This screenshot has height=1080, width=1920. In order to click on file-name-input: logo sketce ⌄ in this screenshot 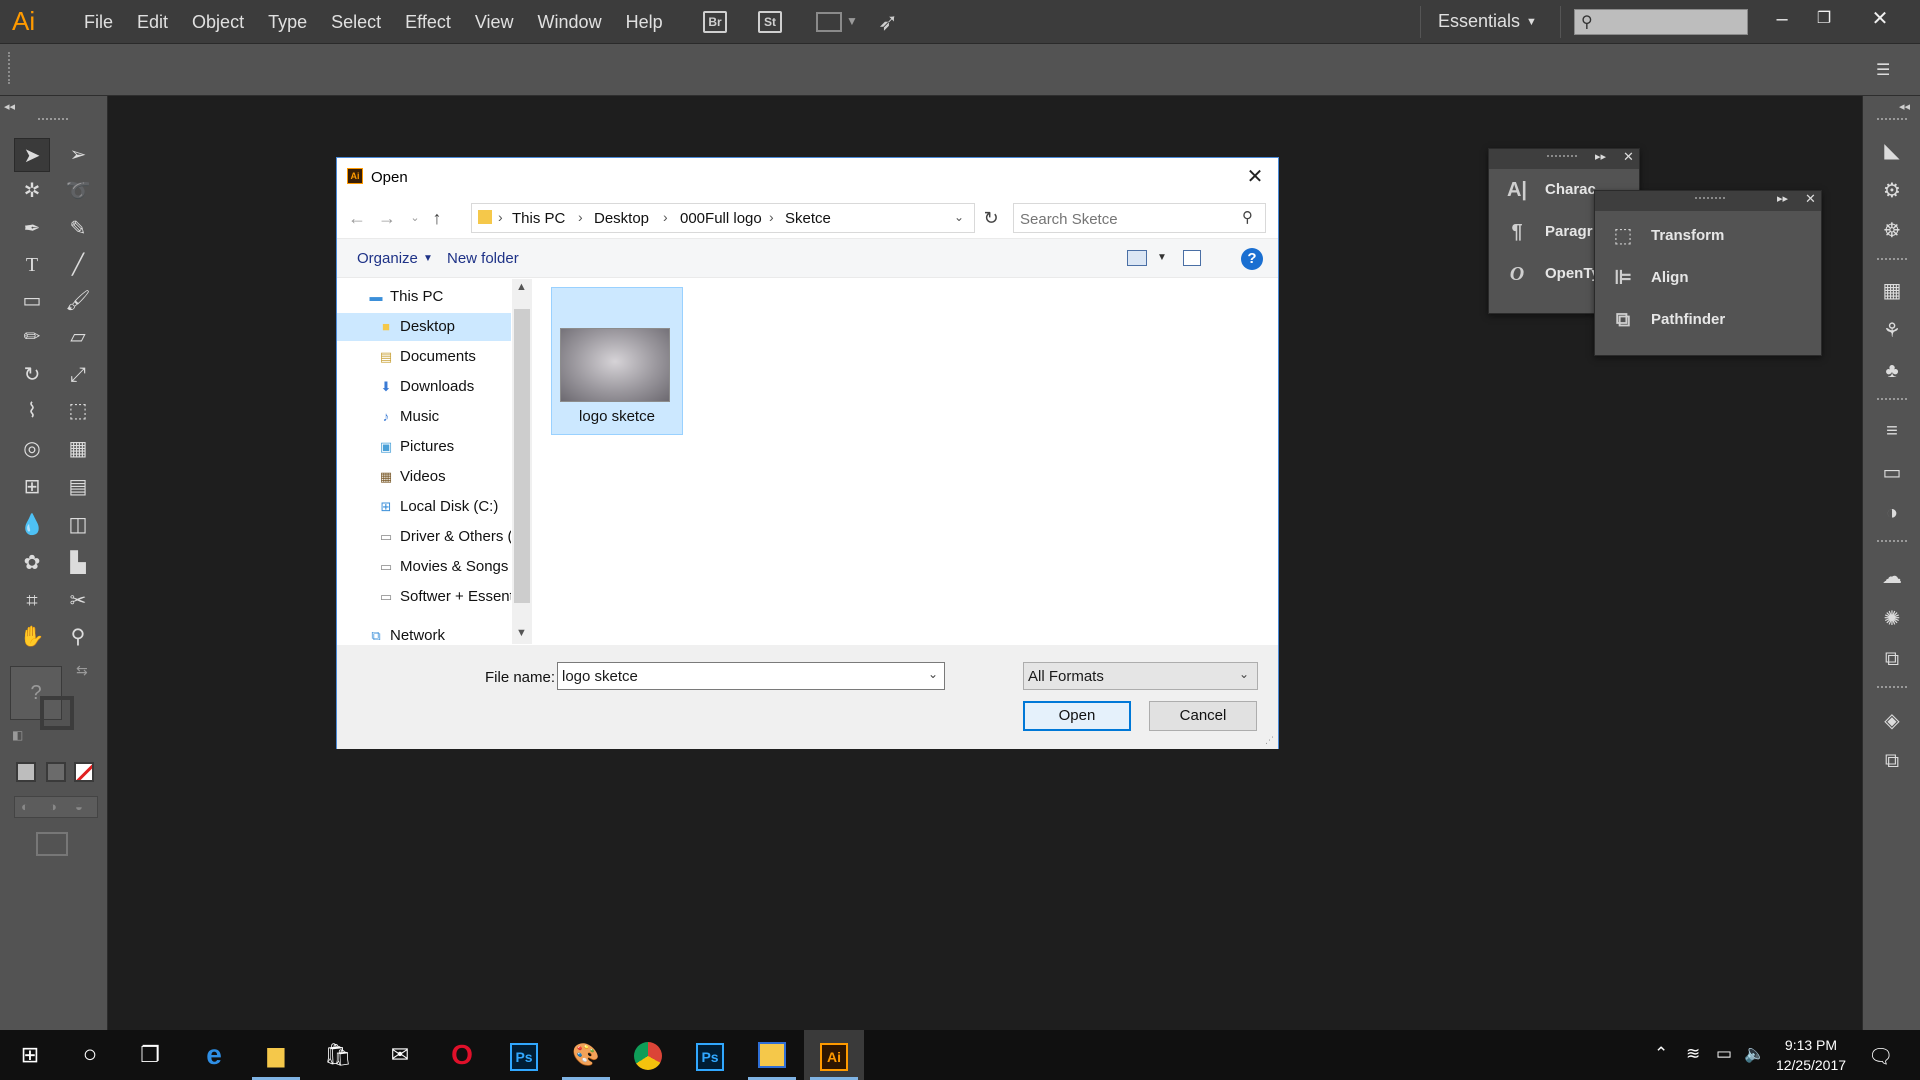, I will do `click(751, 676)`.